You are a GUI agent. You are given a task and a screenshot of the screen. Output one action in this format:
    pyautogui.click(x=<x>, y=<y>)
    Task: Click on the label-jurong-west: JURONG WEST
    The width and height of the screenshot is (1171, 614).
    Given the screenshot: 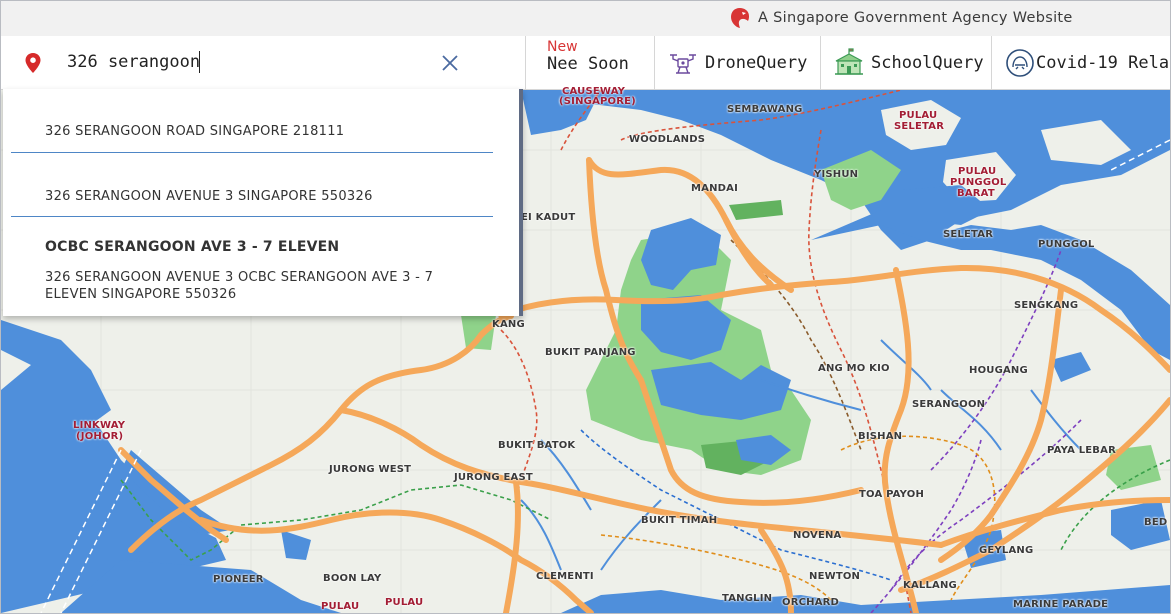 What is the action you would take?
    pyautogui.click(x=370, y=469)
    